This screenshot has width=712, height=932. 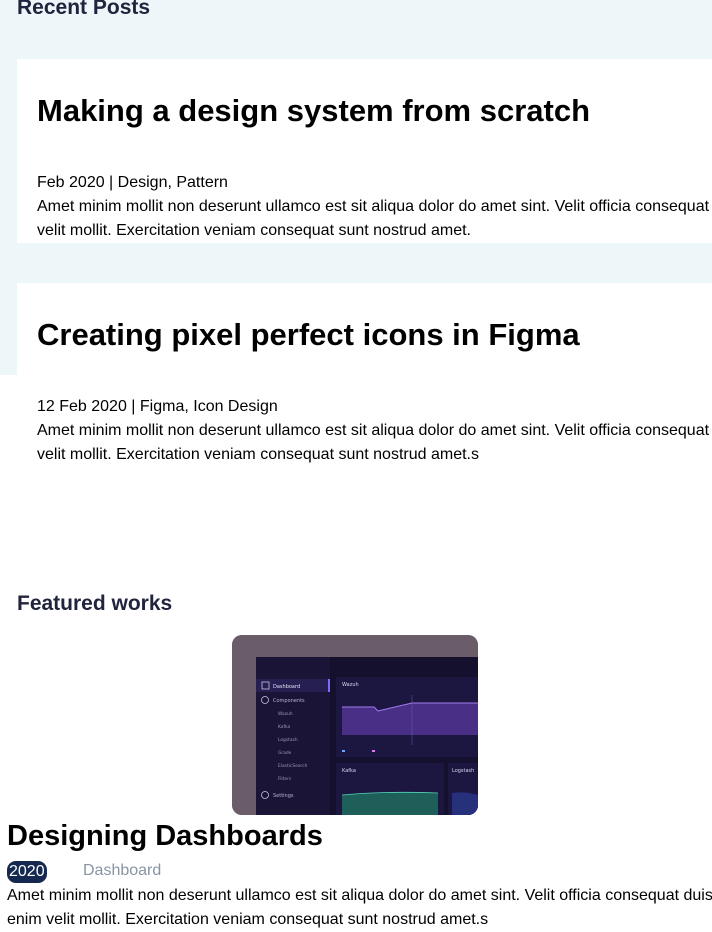 What do you see at coordinates (350, 685) in the screenshot?
I see `thumb-panel-title: Wazuh` at bounding box center [350, 685].